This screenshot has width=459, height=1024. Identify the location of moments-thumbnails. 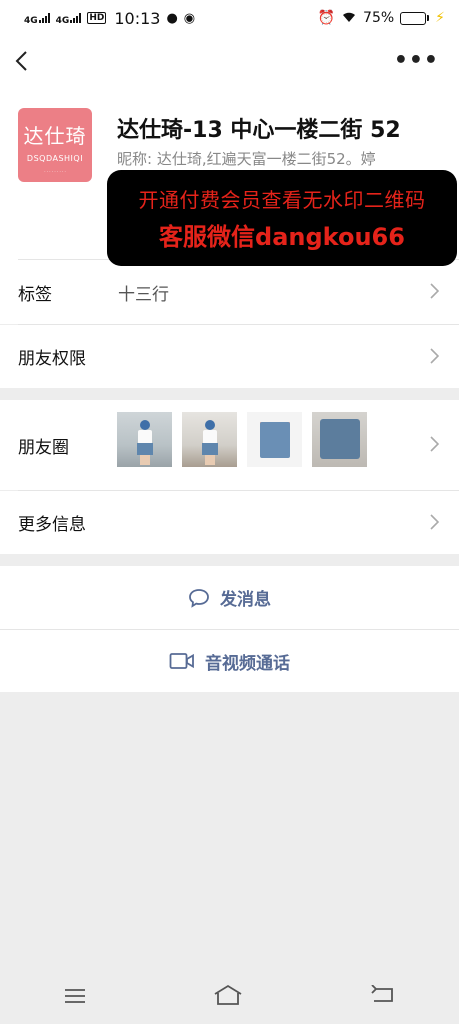
(242, 439).